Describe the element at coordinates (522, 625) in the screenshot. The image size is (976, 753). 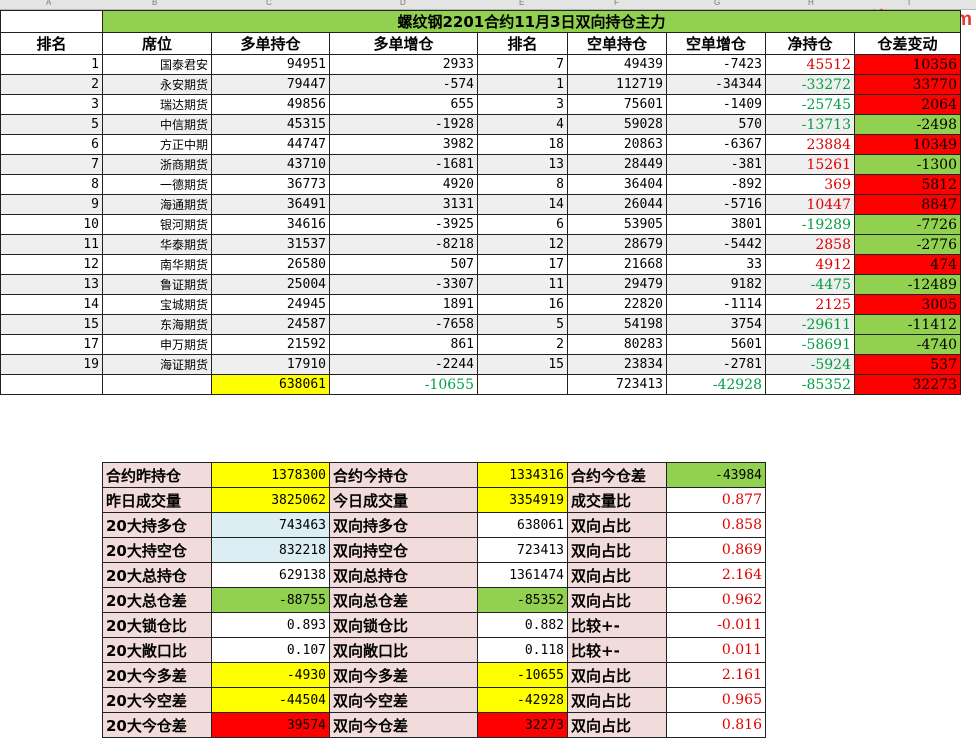
I see `summary-value: 0.882` at that location.